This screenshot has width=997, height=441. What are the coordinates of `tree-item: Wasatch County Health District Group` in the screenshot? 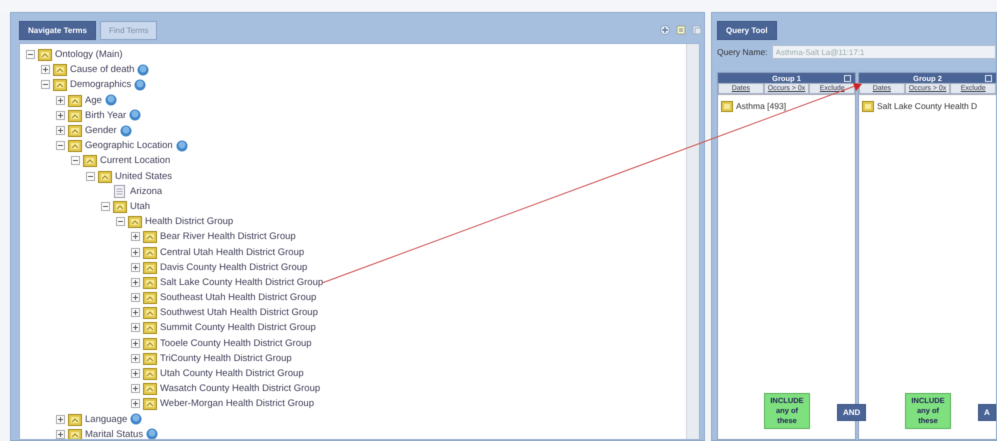 It's located at (240, 388).